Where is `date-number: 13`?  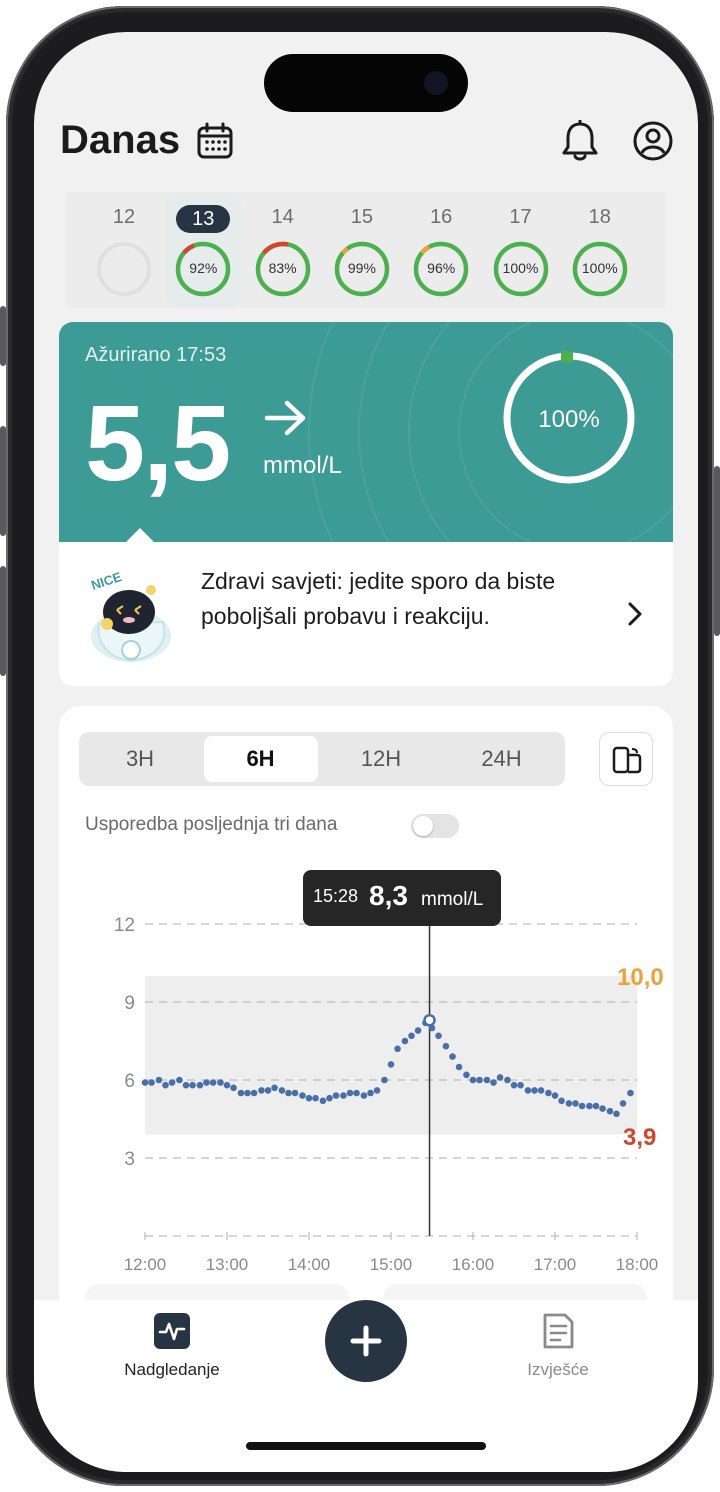
date-number: 13 is located at coordinates (203, 219).